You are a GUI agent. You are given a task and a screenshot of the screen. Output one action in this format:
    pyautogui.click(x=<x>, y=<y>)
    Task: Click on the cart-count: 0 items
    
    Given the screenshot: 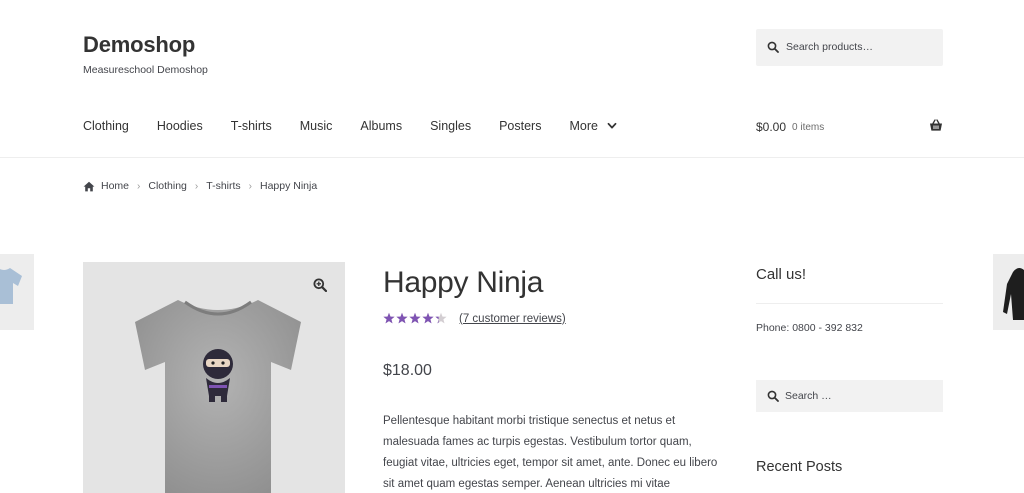 What is the action you would take?
    pyautogui.click(x=808, y=127)
    